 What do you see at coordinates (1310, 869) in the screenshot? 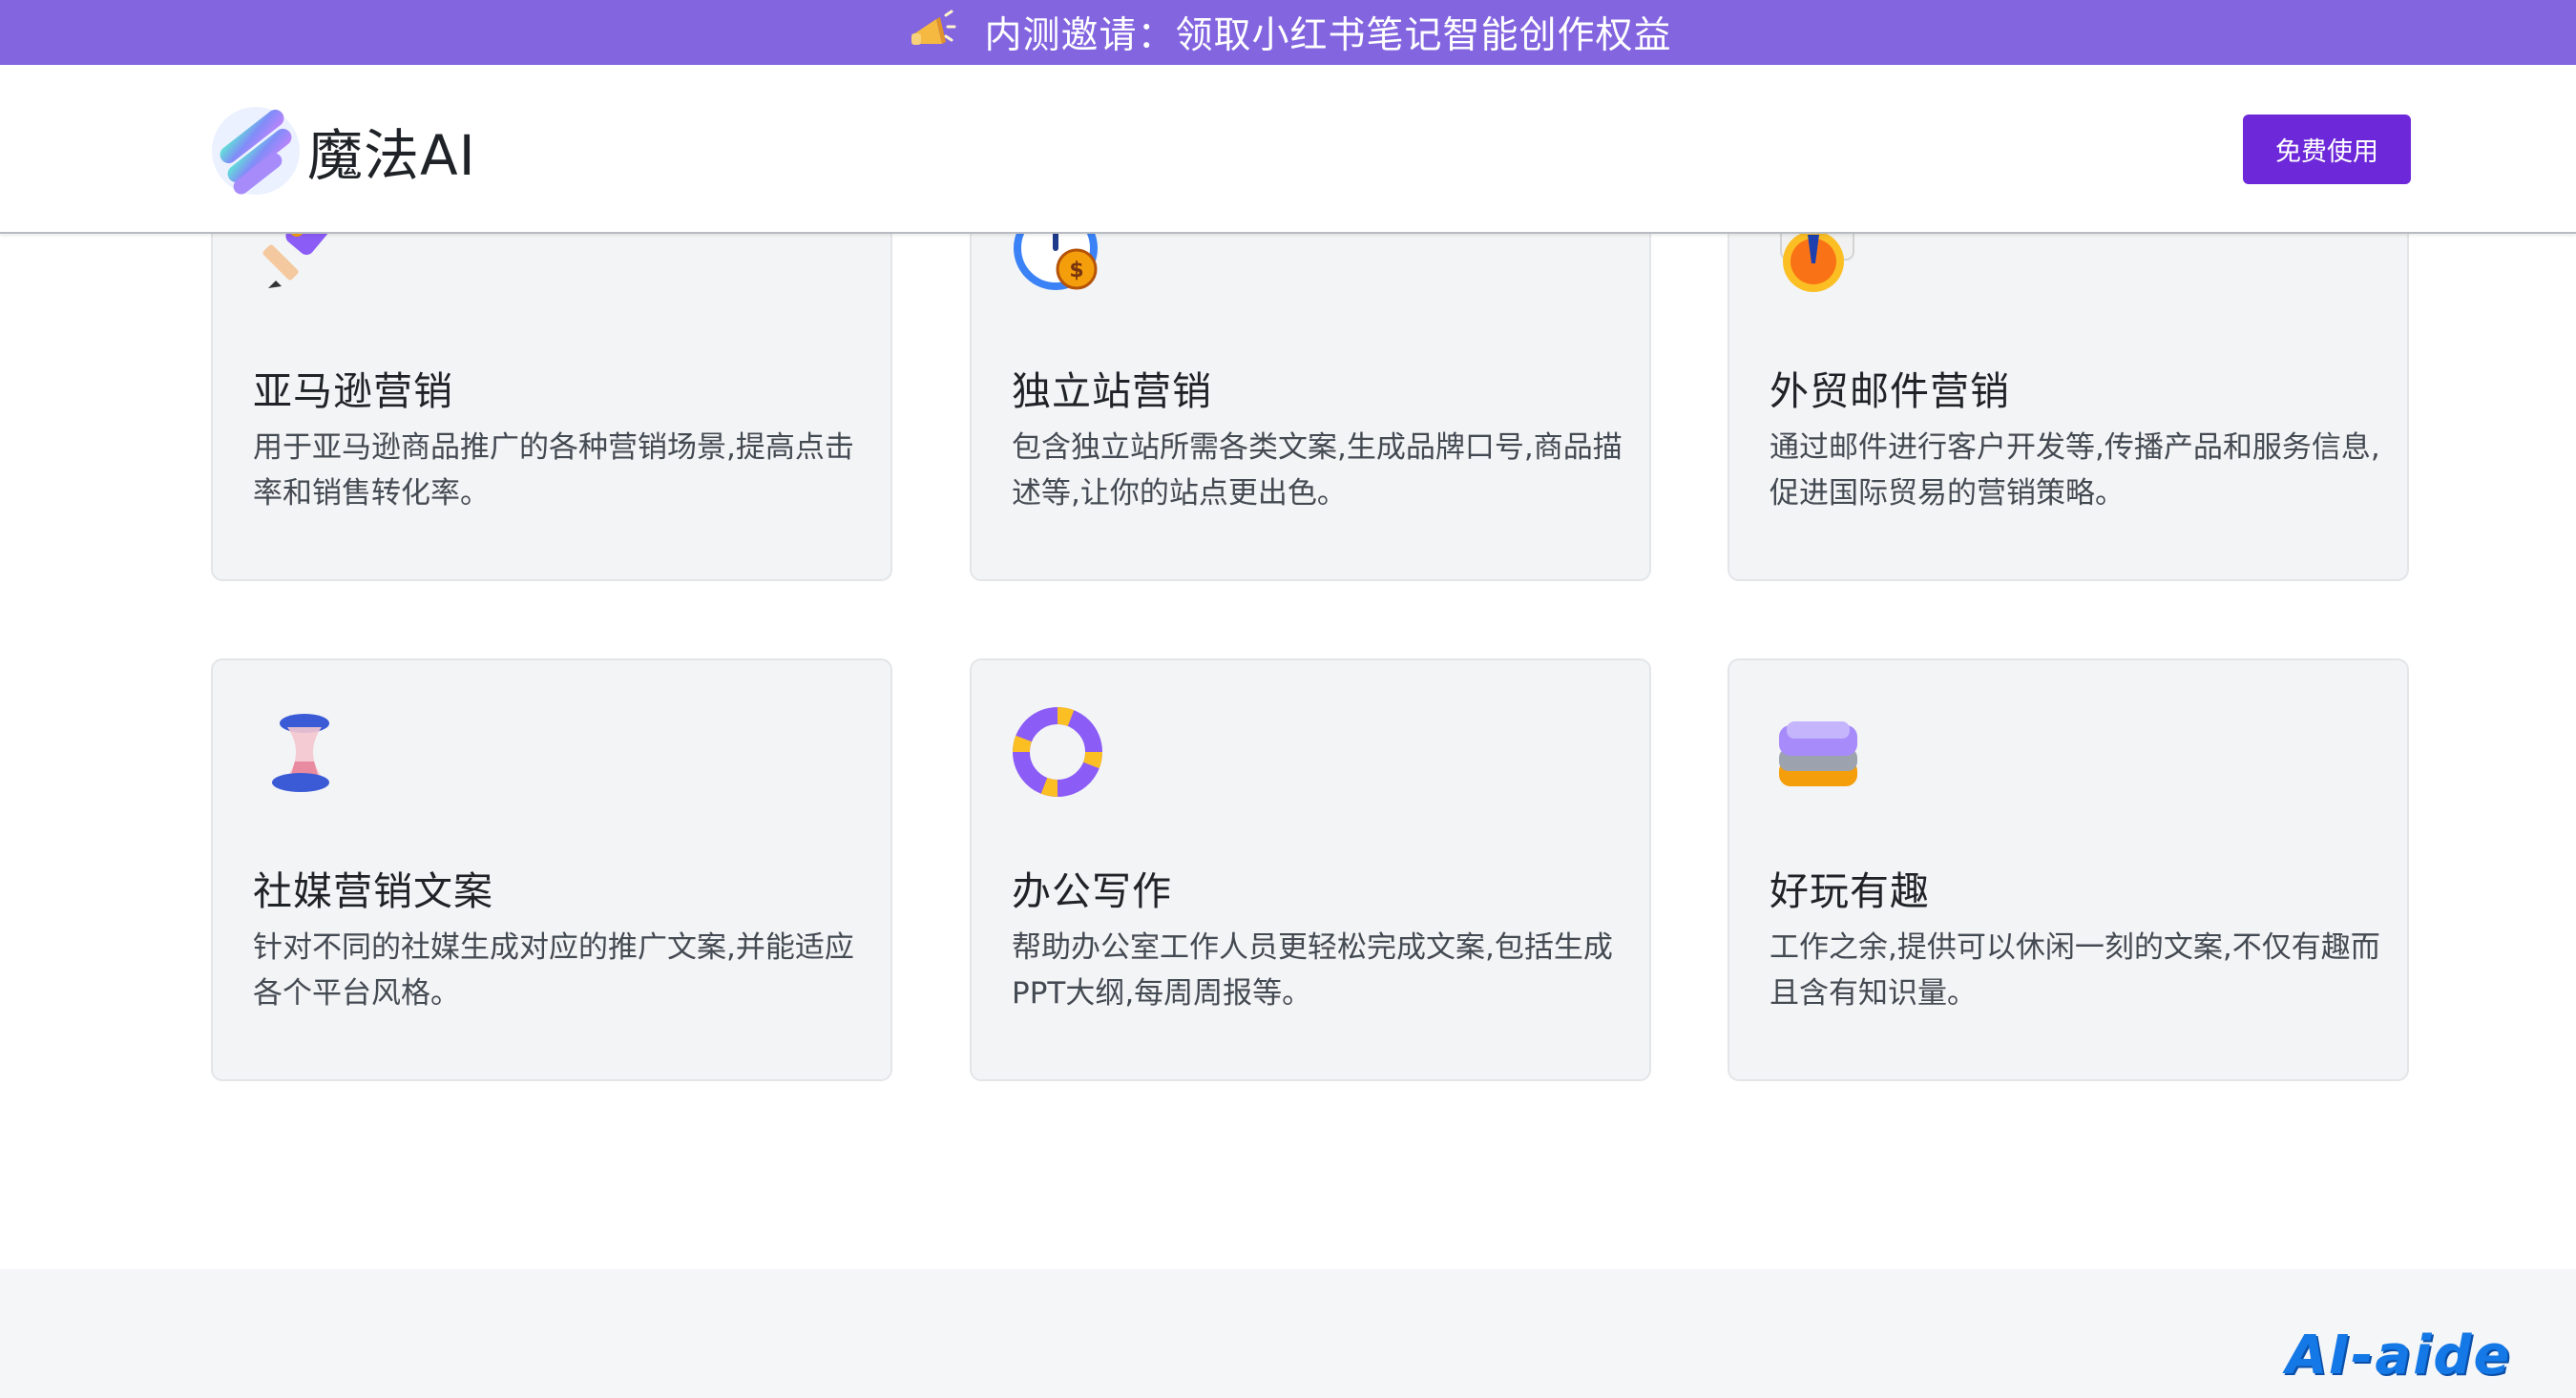
I see `feature-card-office-writing: 办公写作 帮助办公室工作人员更轻松完成文案,包括生成PPT大纲,每周周报等。` at bounding box center [1310, 869].